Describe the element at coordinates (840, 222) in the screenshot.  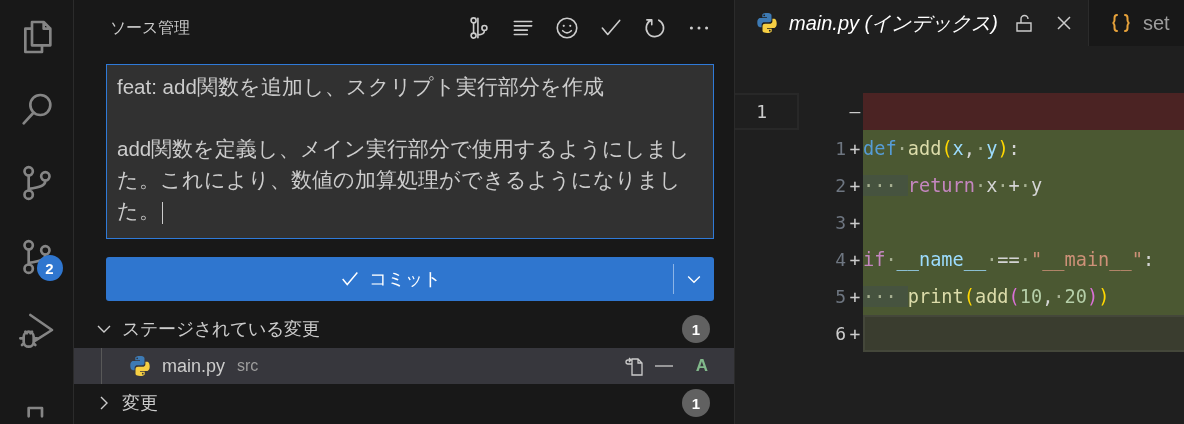
I see `line-number: 3` at that location.